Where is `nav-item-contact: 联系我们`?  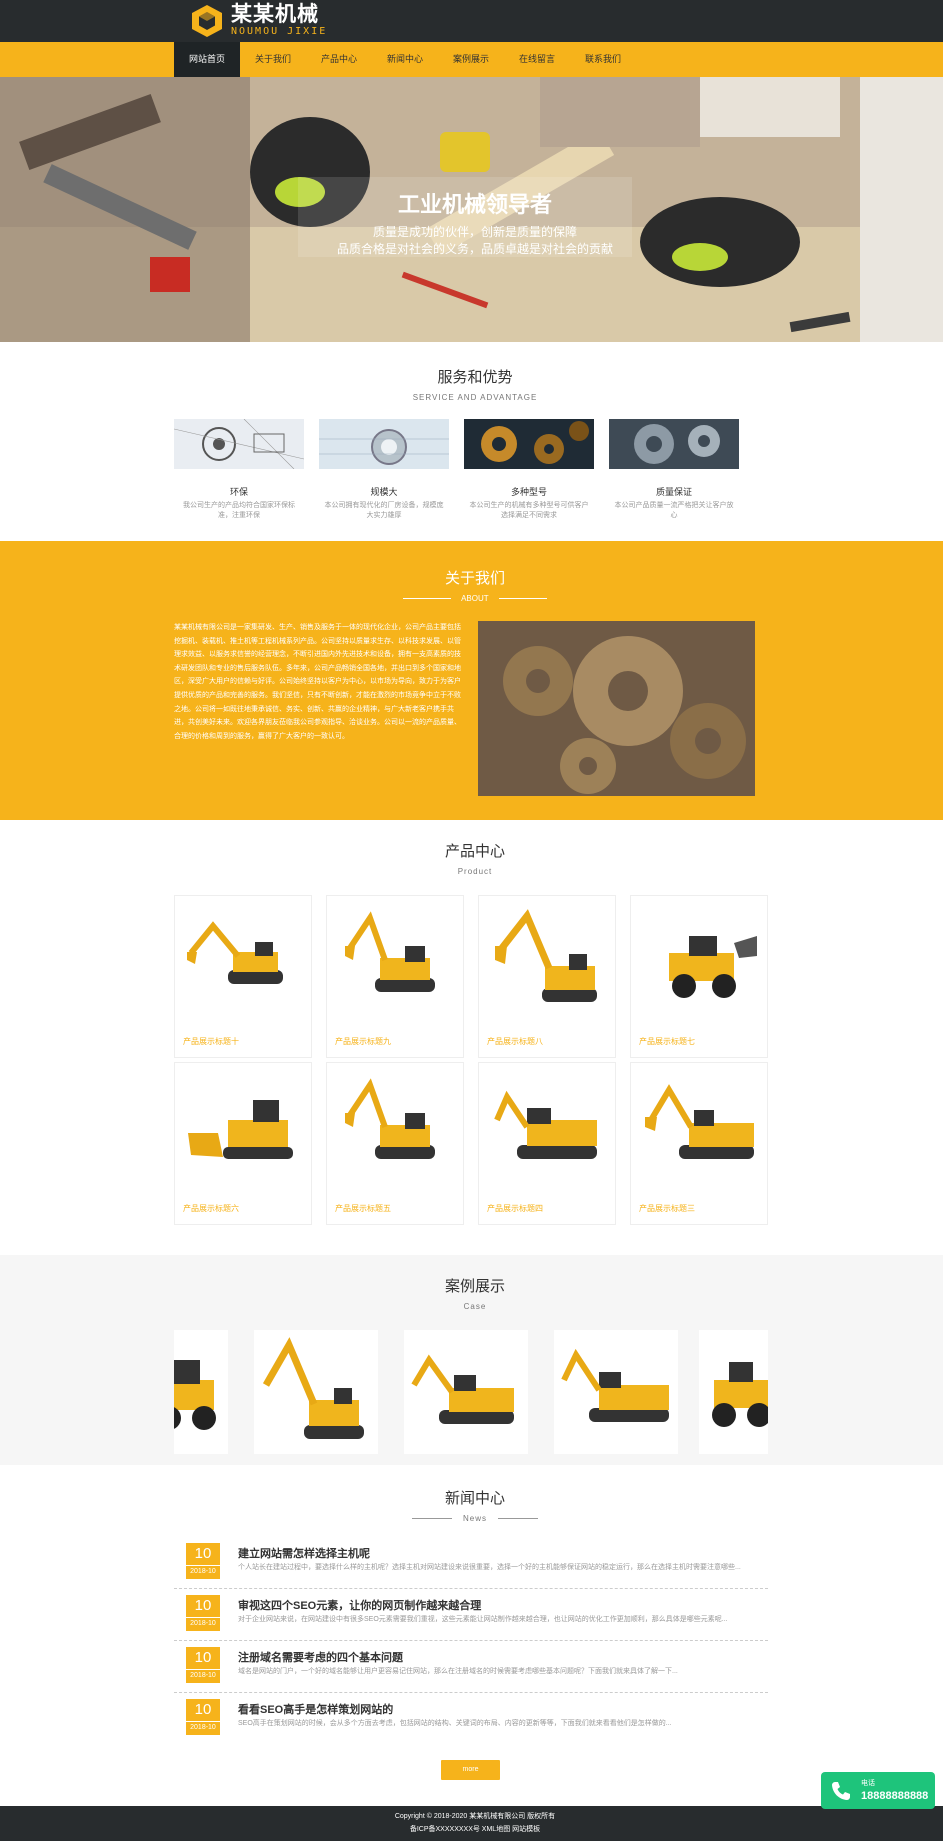 nav-item-contact: 联系我们 is located at coordinates (603, 59).